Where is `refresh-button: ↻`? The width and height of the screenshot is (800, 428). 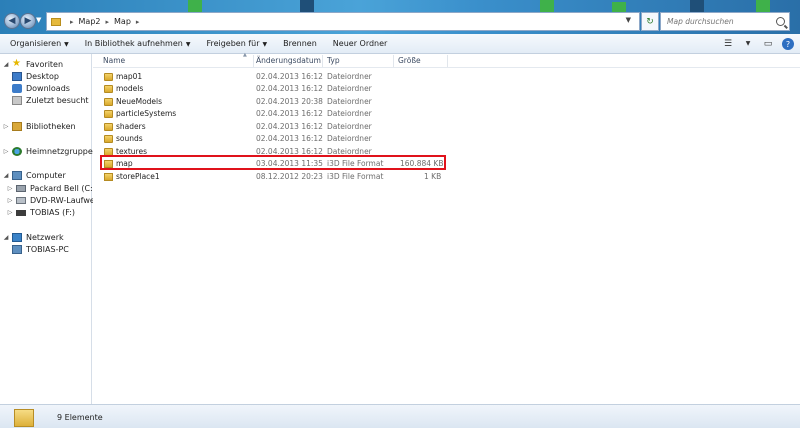 refresh-button: ↻ is located at coordinates (650, 21).